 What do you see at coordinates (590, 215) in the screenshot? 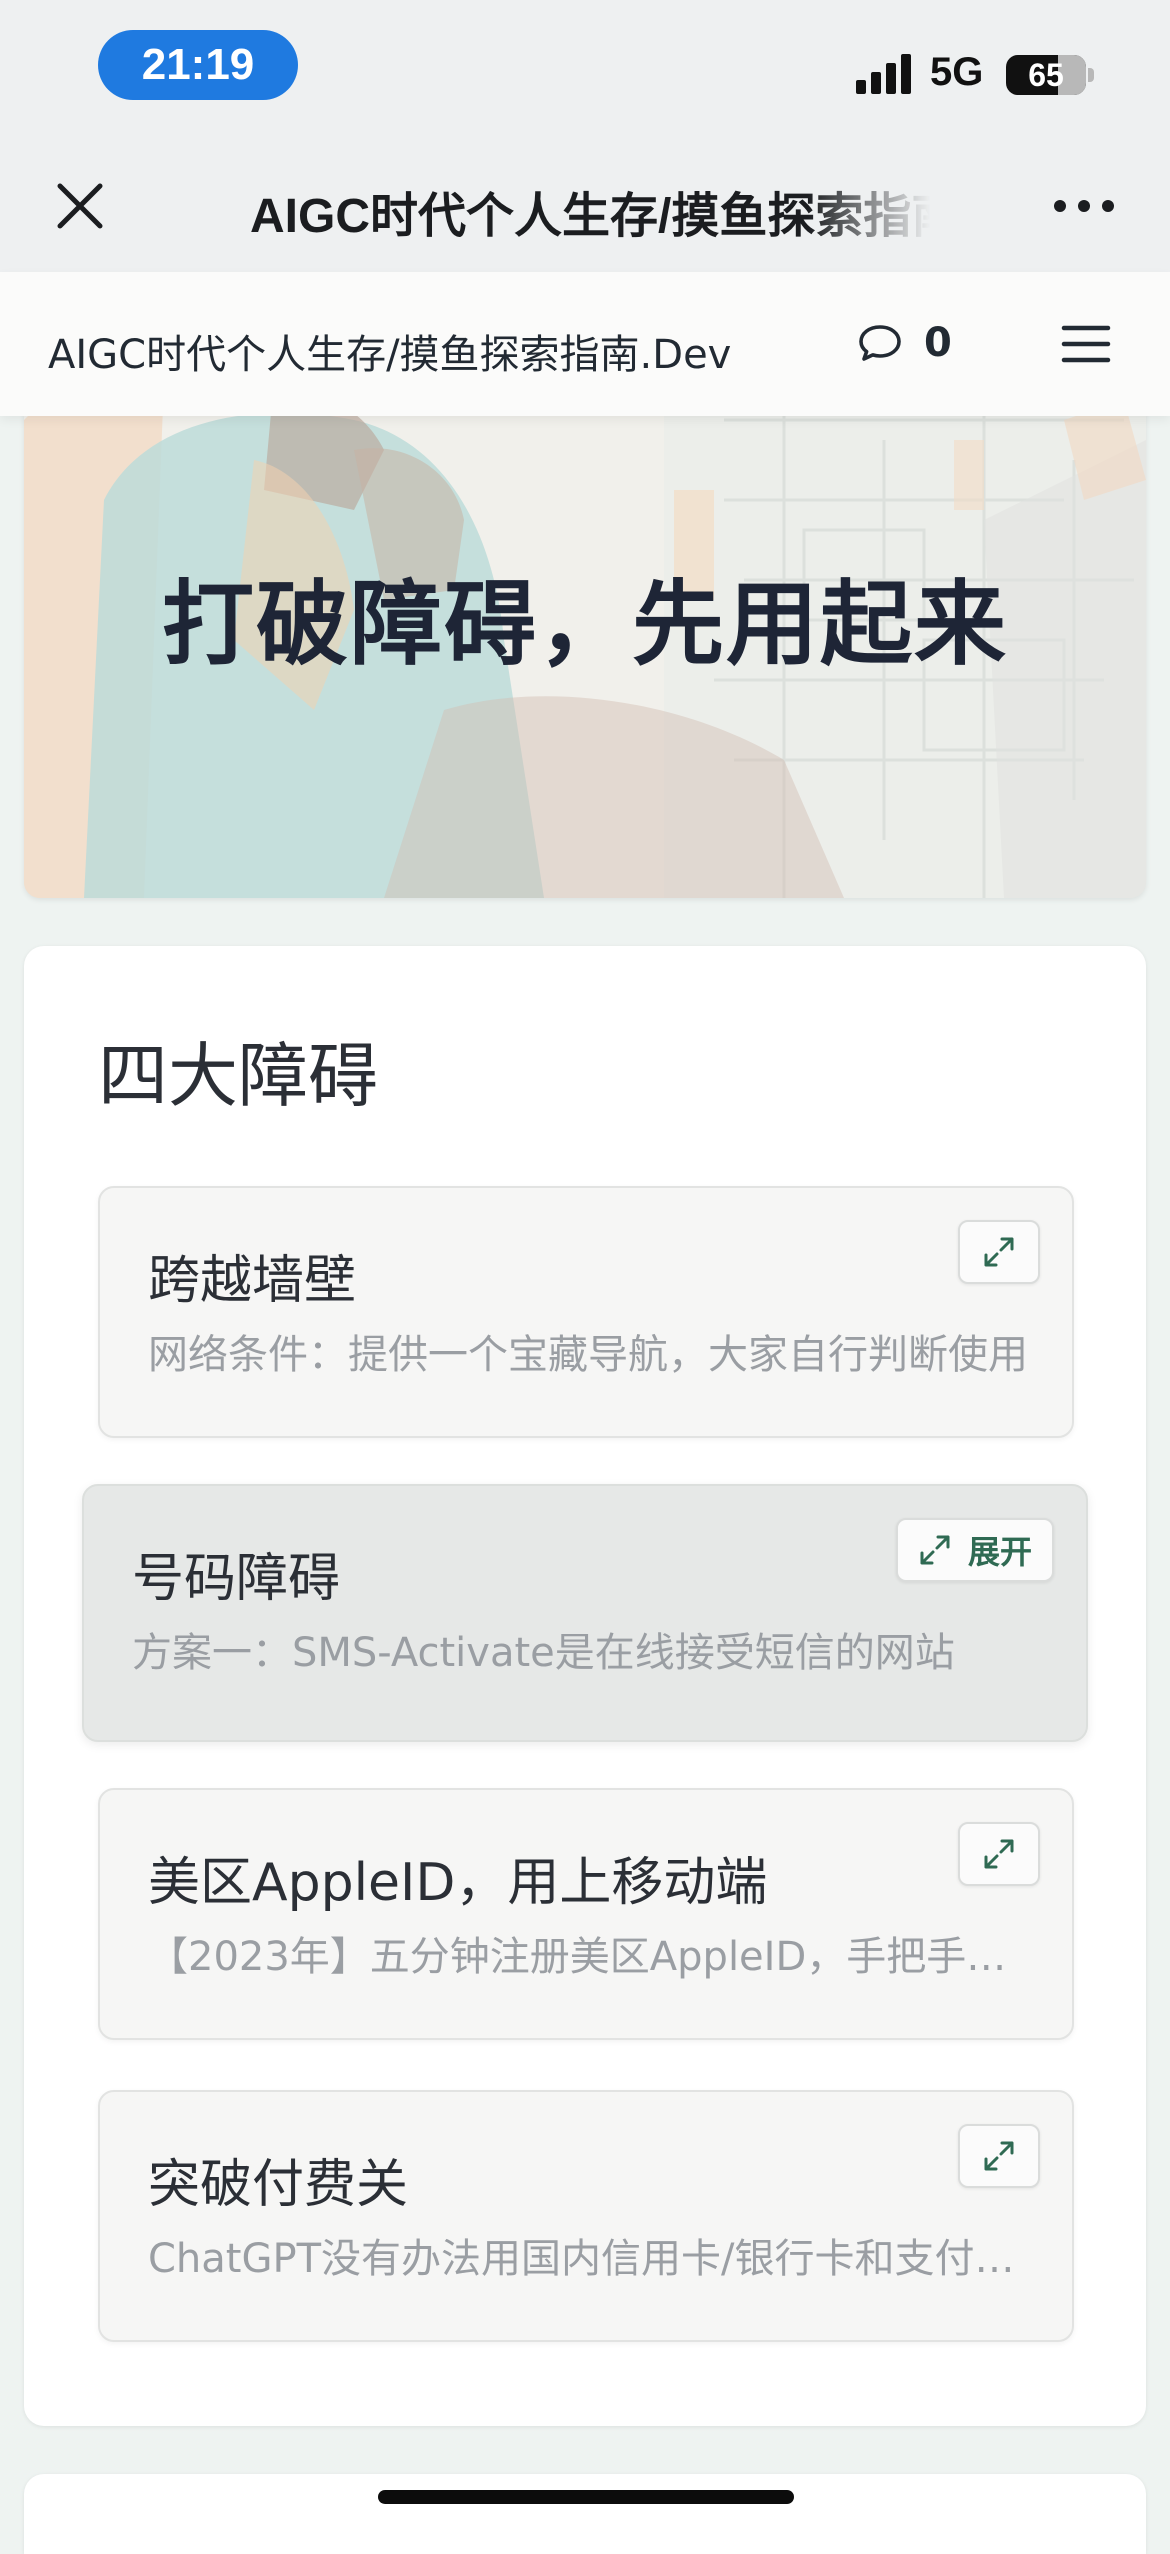
I see `page-title: AIGC时代个人生存/摸鱼探索指南.Dev` at bounding box center [590, 215].